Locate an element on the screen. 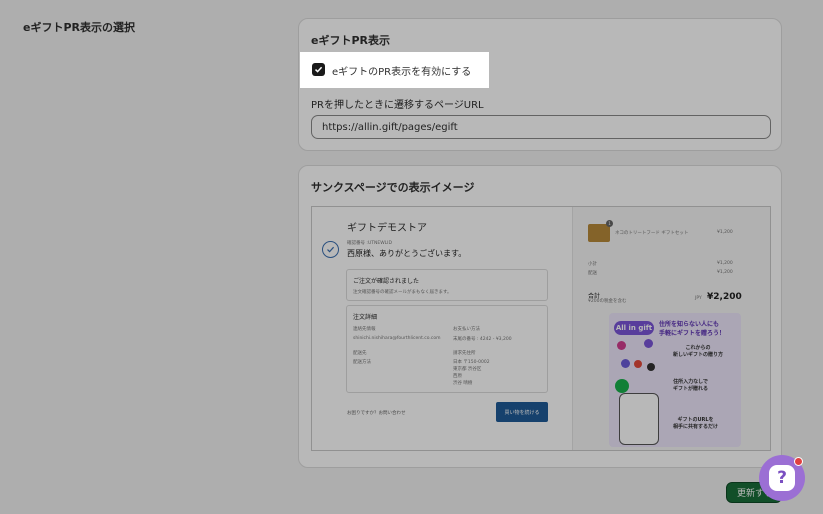 Image resolution: width=823 pixels, height=514 pixels. enable-pr-checkbox-highlighted is located at coordinates (318, 69).